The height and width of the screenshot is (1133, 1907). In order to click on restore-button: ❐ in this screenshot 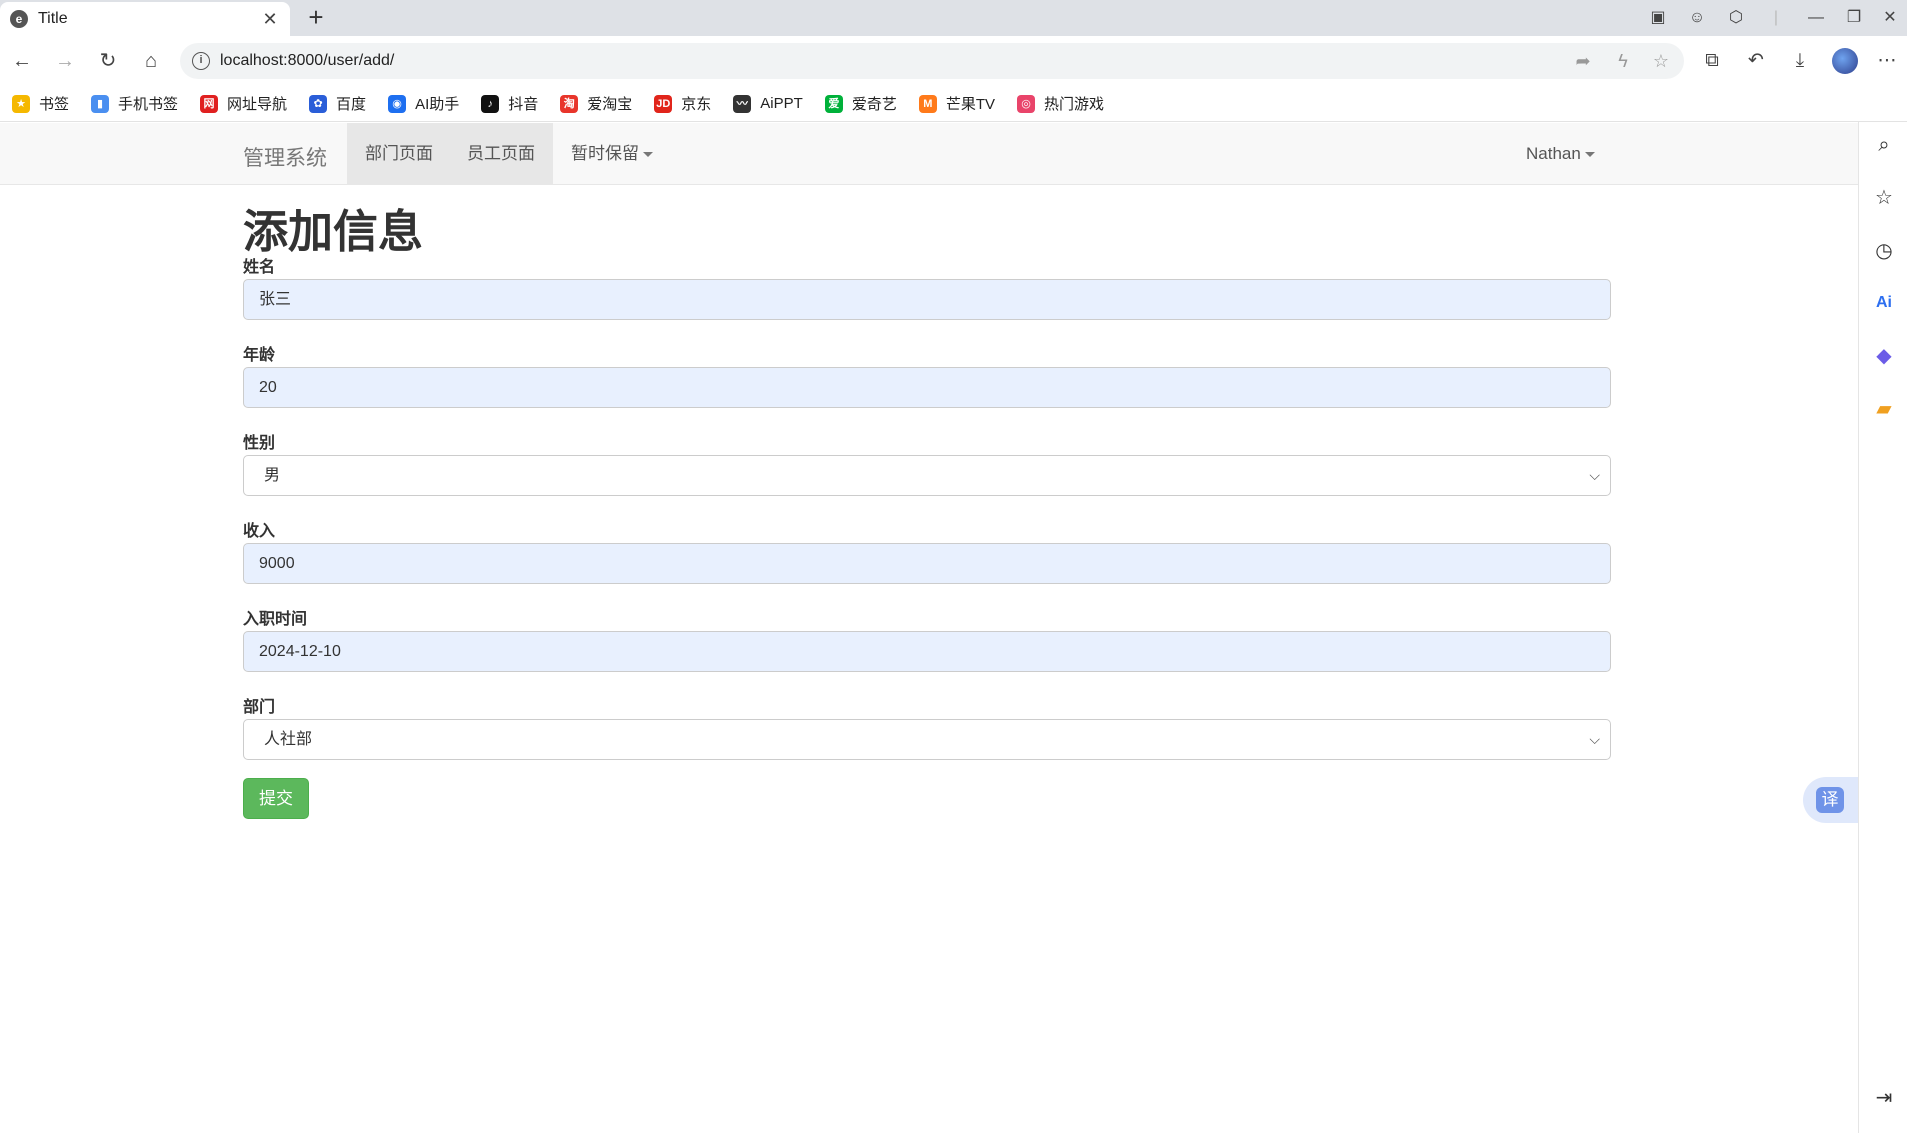, I will do `click(1854, 18)`.